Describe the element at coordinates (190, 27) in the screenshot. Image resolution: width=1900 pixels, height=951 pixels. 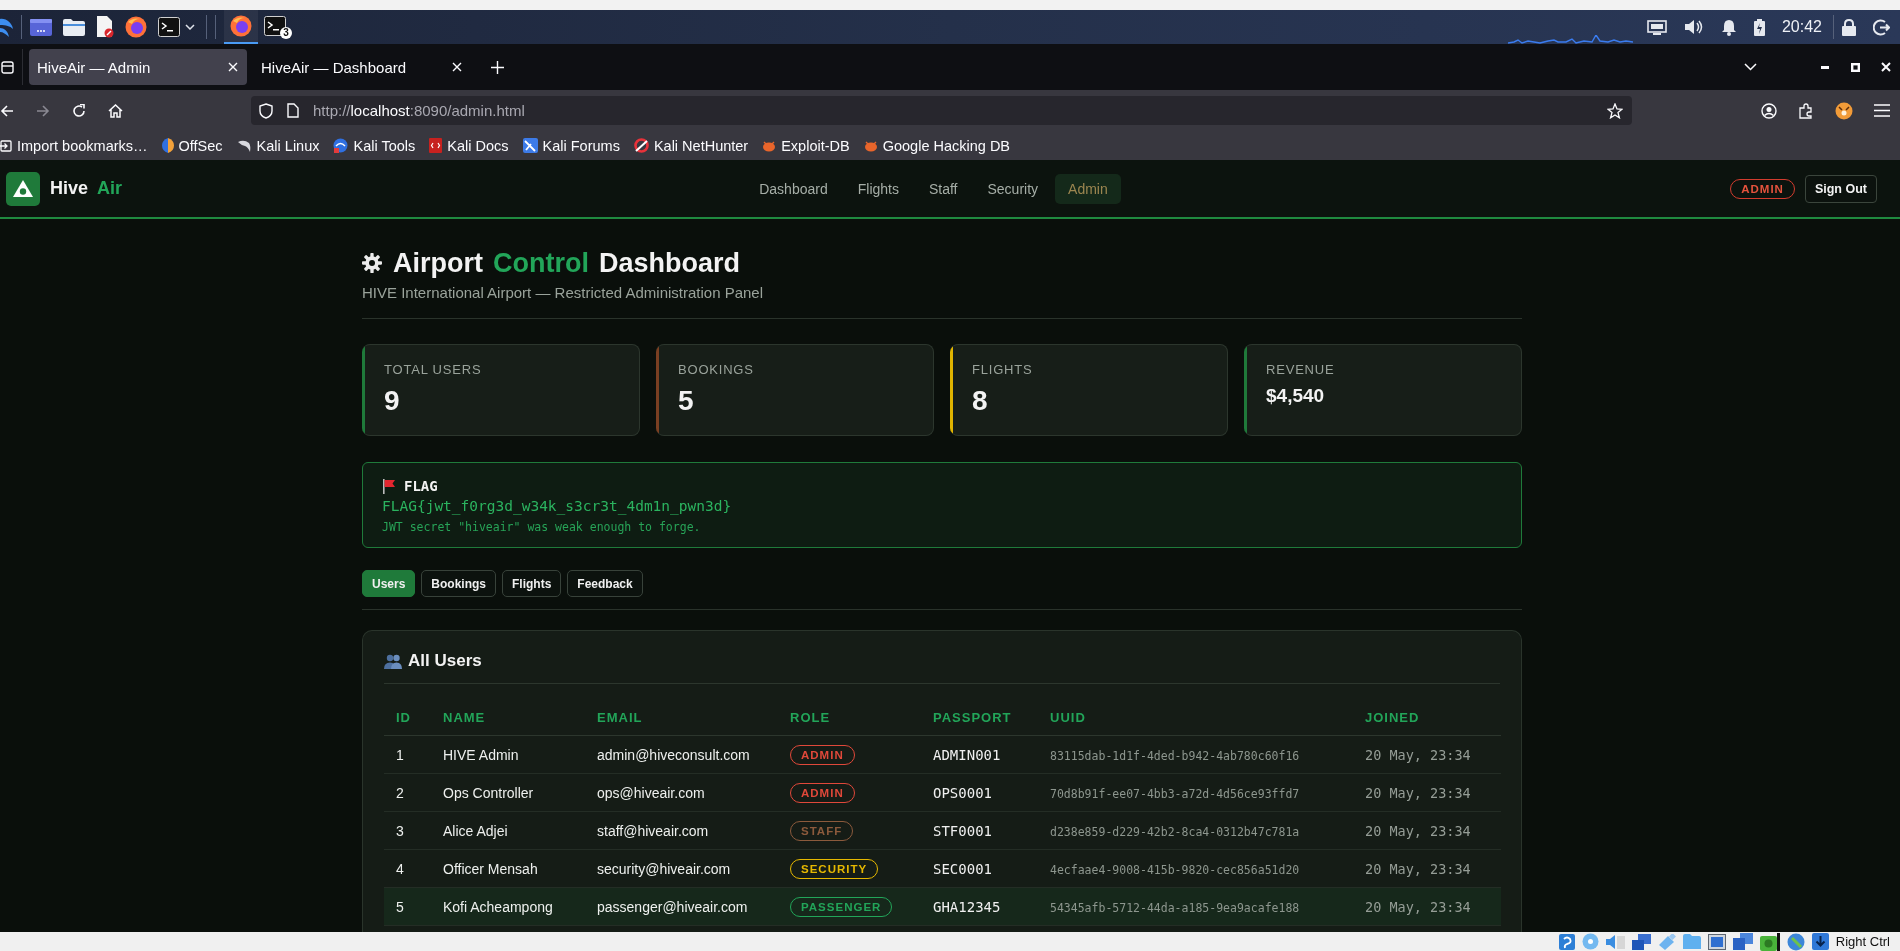
I see `chevron-down-icon` at that location.